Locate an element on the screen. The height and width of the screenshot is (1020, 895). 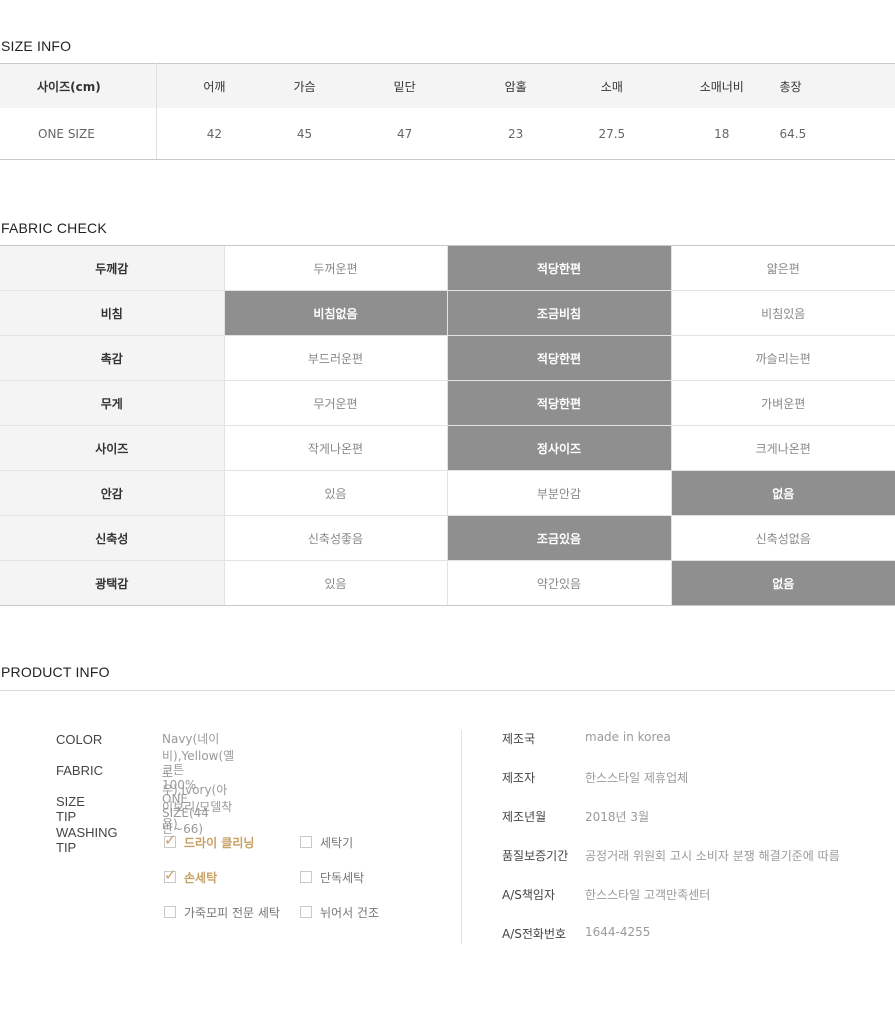
fabric-row: 신축성 신축성좋음 조금있음 신축성없음 is located at coordinates (447, 538).